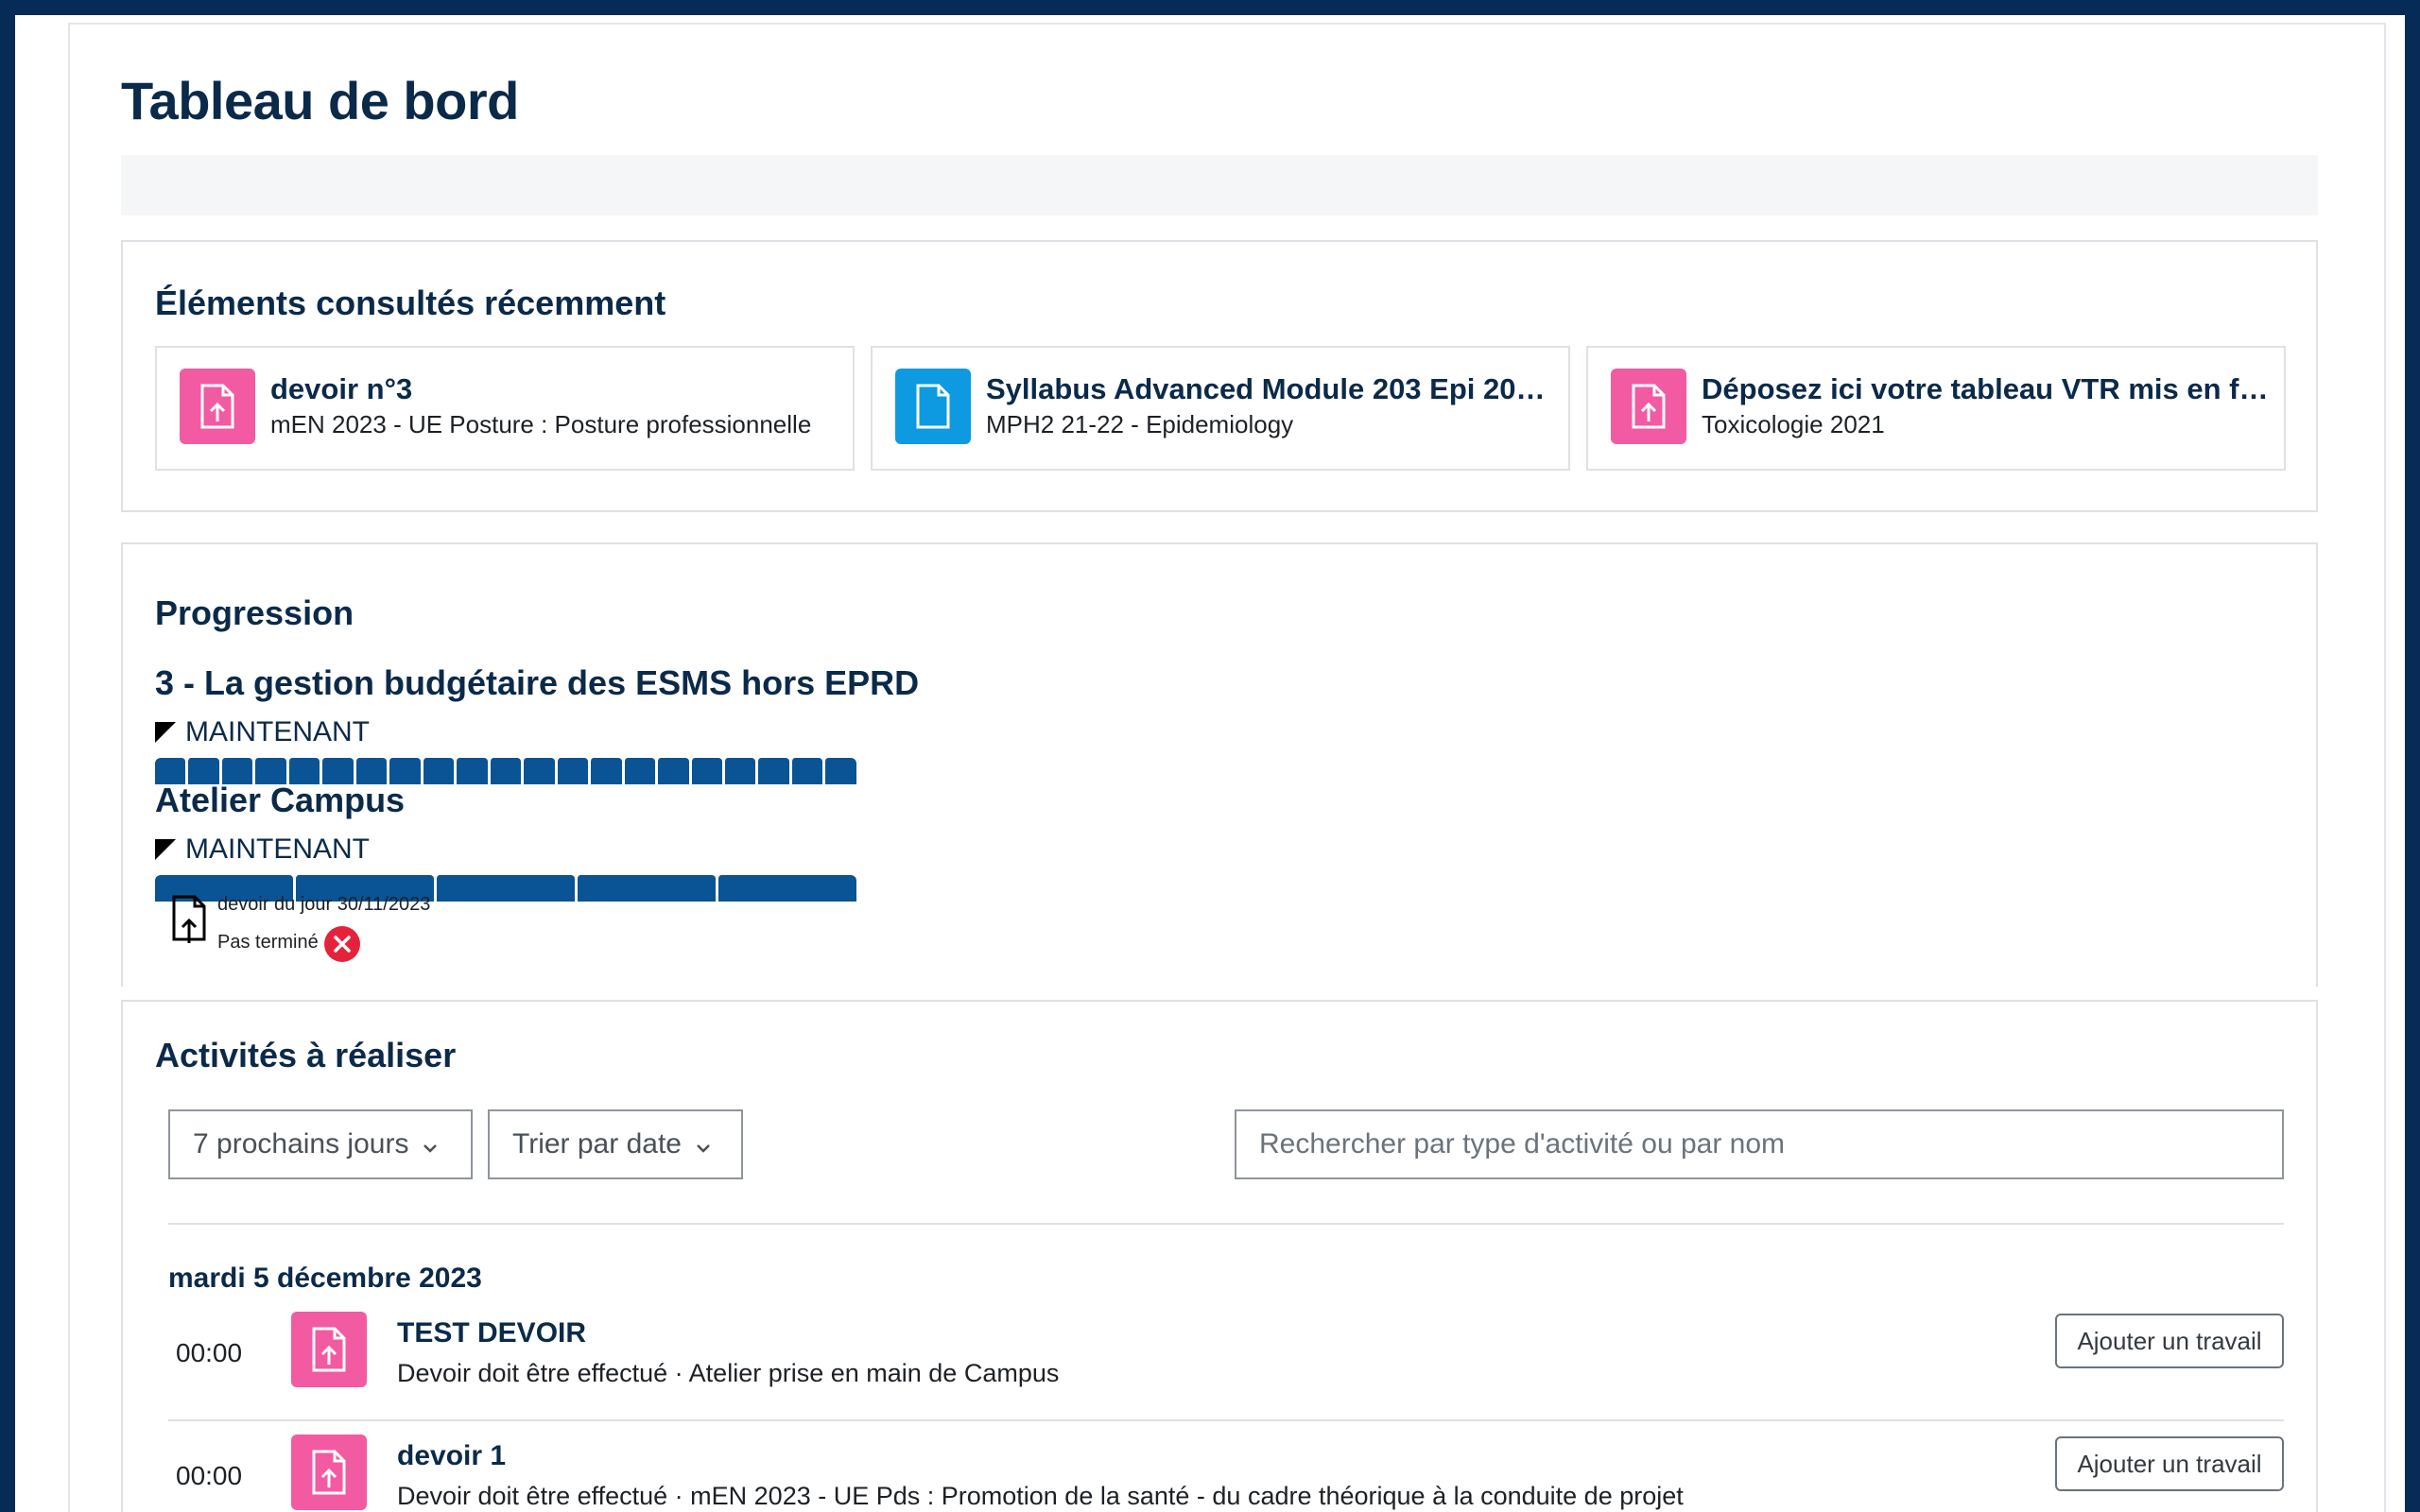 This screenshot has width=2420, height=1512. I want to click on not-complete-icon, so click(341, 944).